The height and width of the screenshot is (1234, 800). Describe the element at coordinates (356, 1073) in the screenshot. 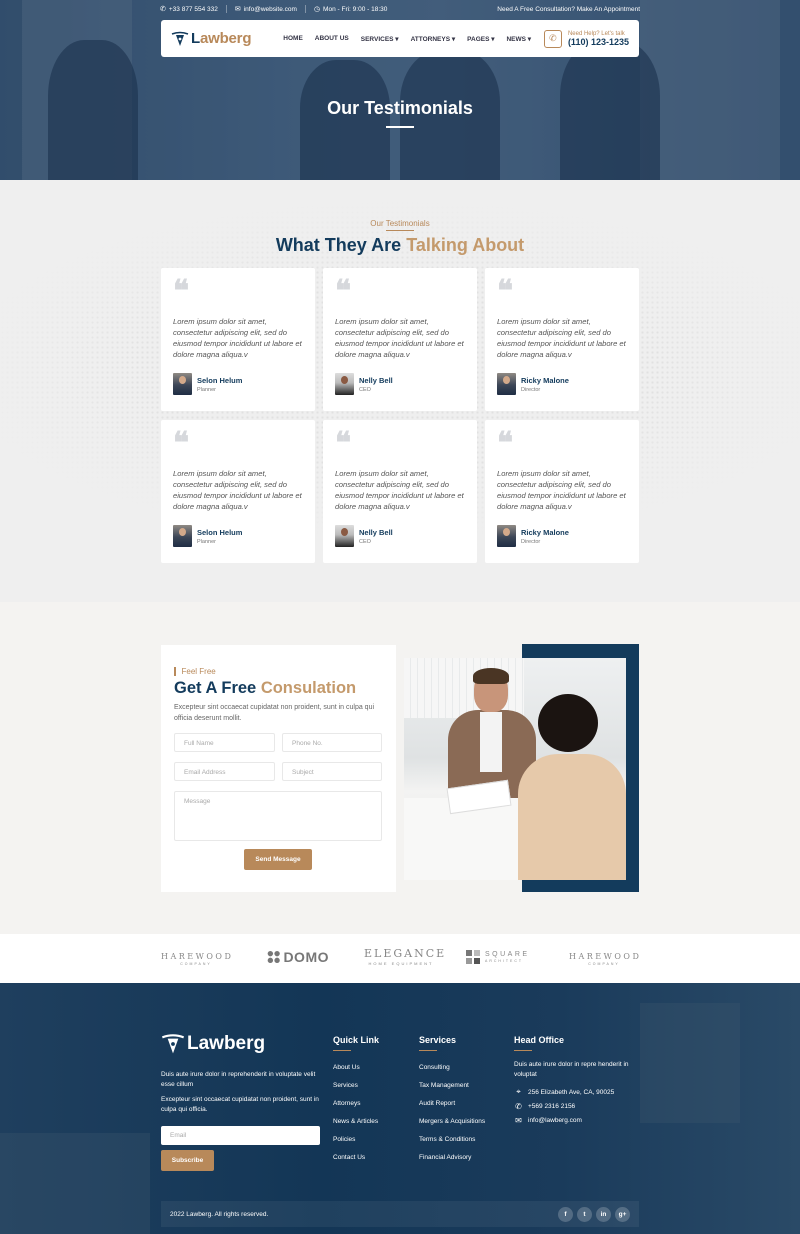

I see `footer-link-about: About Us` at that location.